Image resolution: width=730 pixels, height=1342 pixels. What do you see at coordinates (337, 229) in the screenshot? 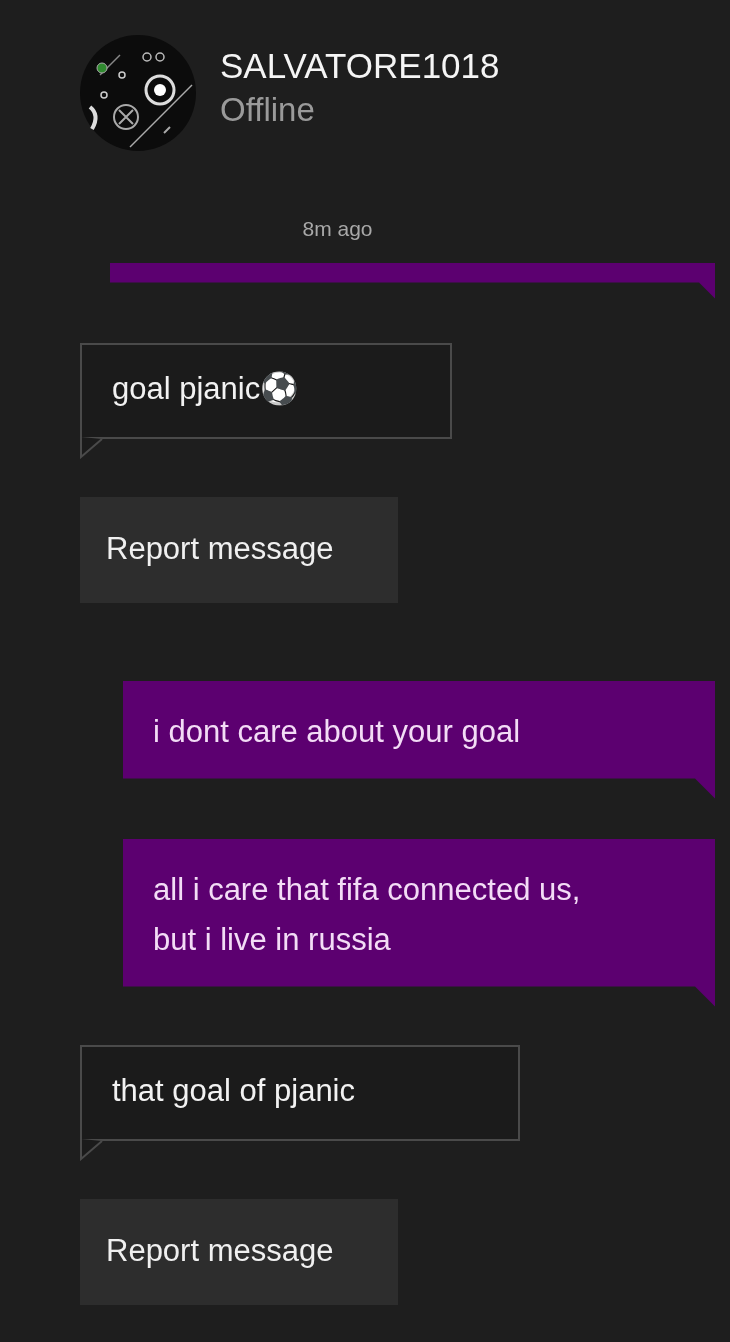
I see `timestamp: 8m ago` at bounding box center [337, 229].